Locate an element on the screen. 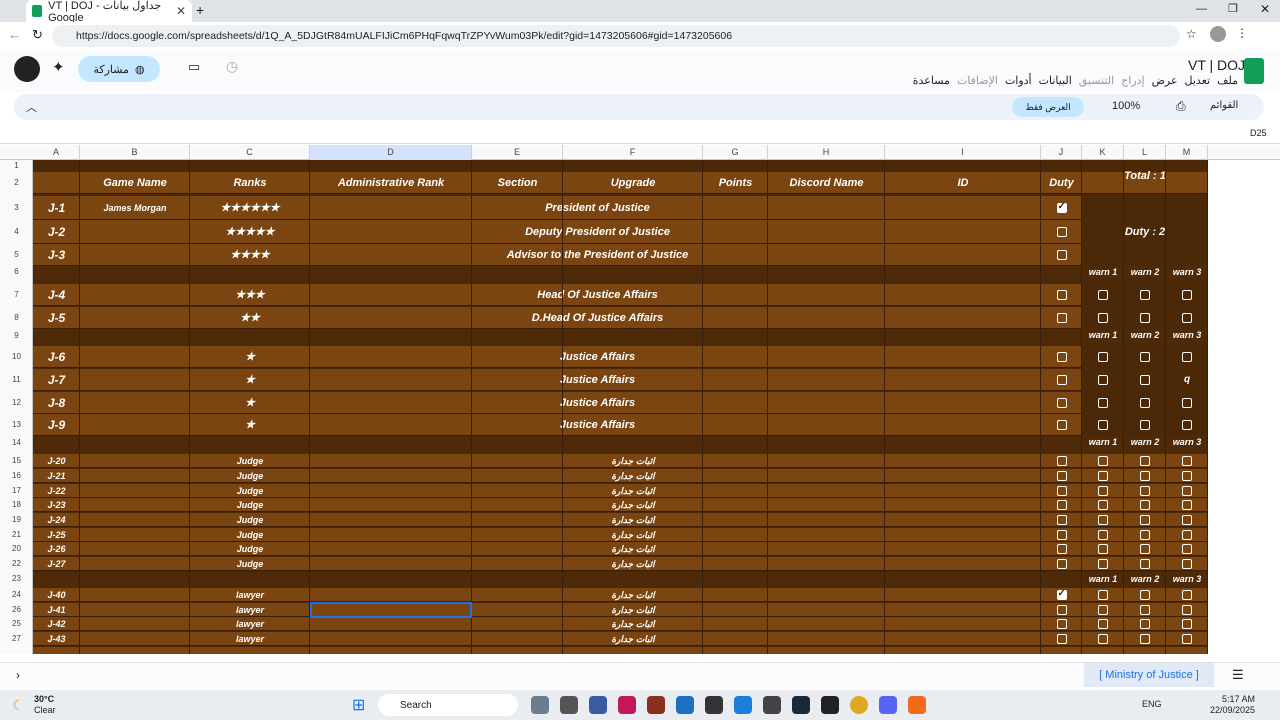  row-number: 21 is located at coordinates (16, 535).